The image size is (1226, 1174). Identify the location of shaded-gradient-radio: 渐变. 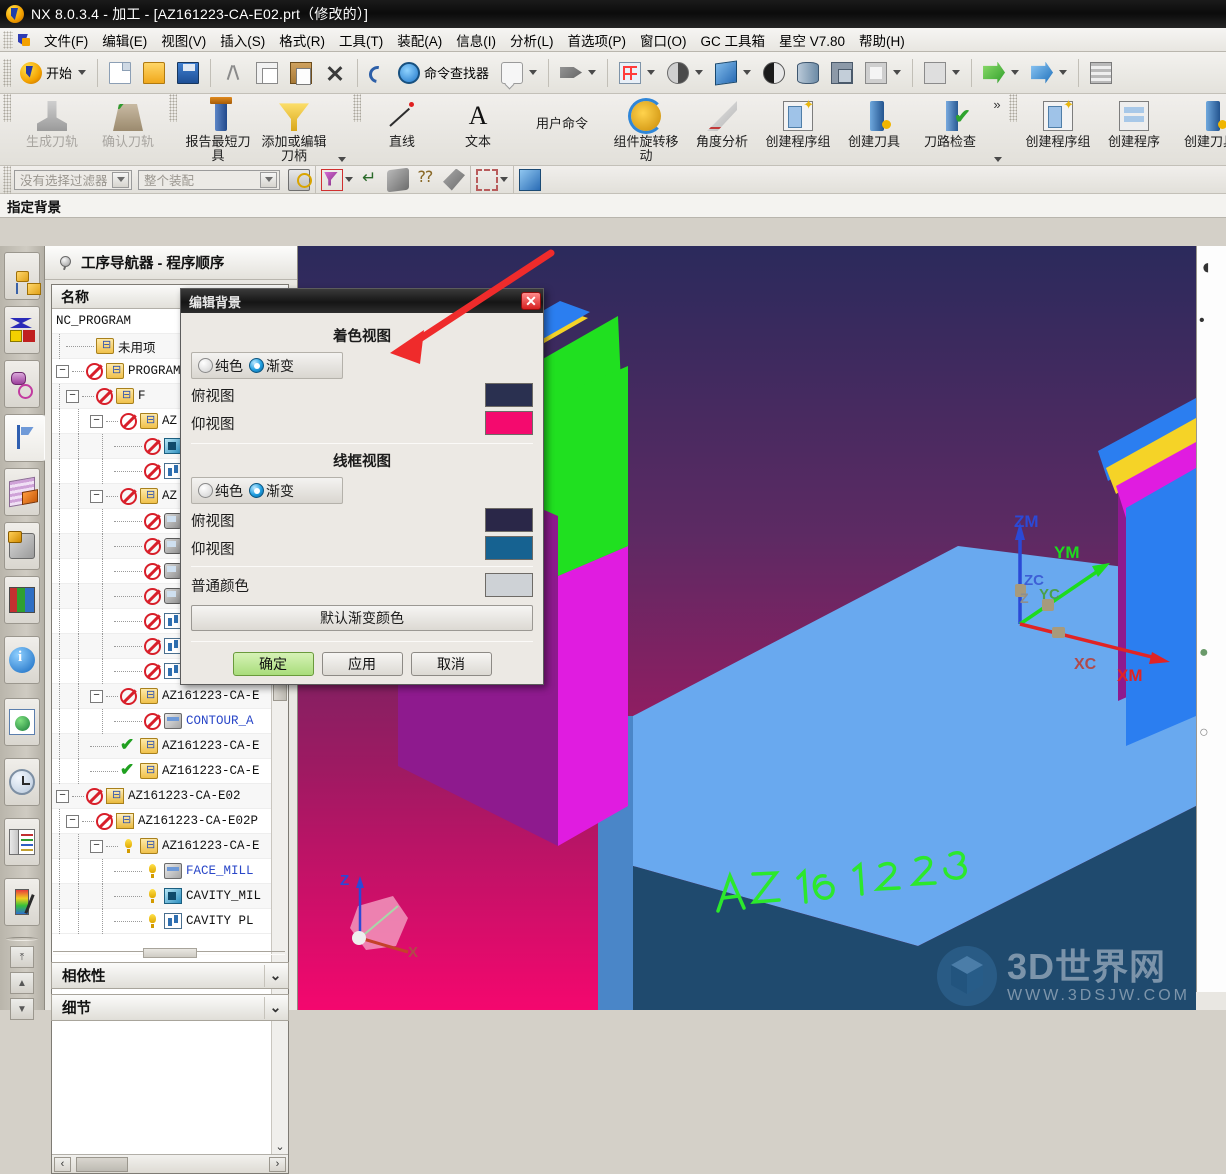
(271, 366).